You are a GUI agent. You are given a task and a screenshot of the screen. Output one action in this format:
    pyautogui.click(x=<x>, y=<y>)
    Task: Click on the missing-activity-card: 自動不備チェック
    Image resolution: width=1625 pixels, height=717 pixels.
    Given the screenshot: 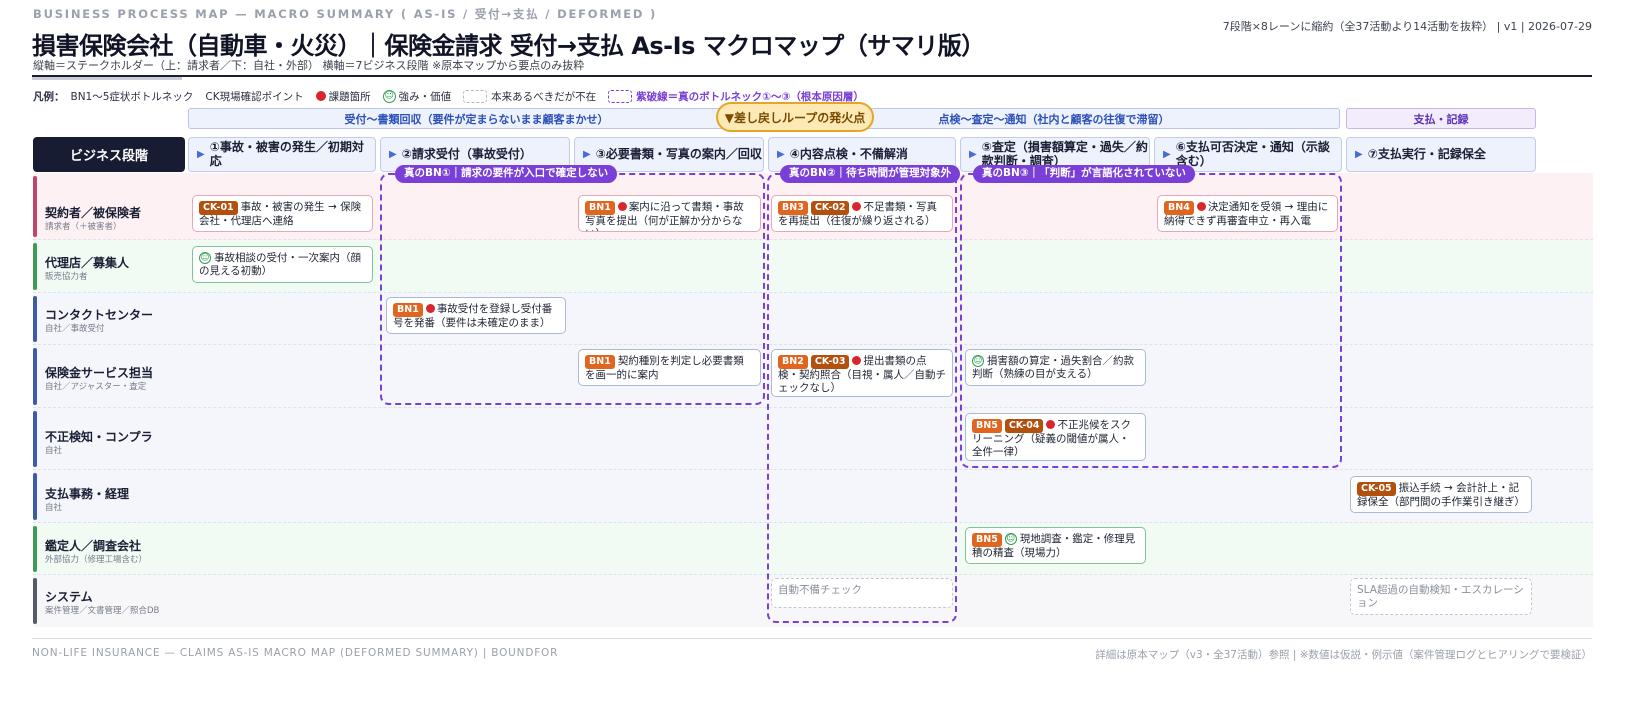 What is the action you would take?
    pyautogui.click(x=862, y=593)
    